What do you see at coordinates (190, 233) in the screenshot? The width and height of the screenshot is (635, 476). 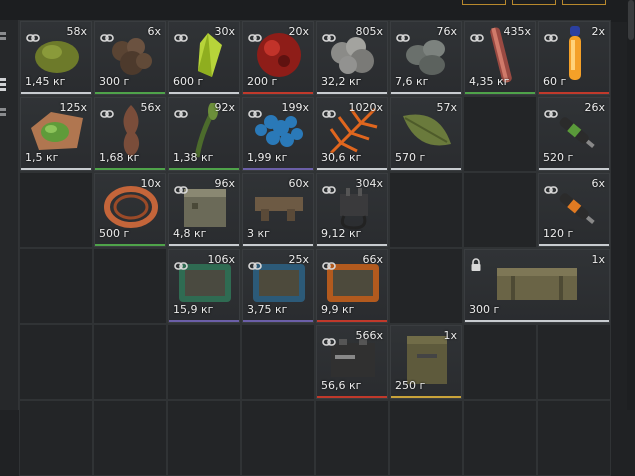 I see `item-weight: 4,8 кг` at bounding box center [190, 233].